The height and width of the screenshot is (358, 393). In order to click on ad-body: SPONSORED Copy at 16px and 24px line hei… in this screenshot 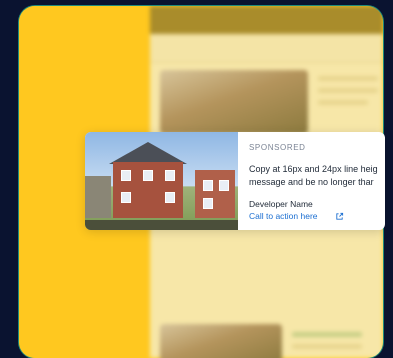, I will do `click(317, 181)`.